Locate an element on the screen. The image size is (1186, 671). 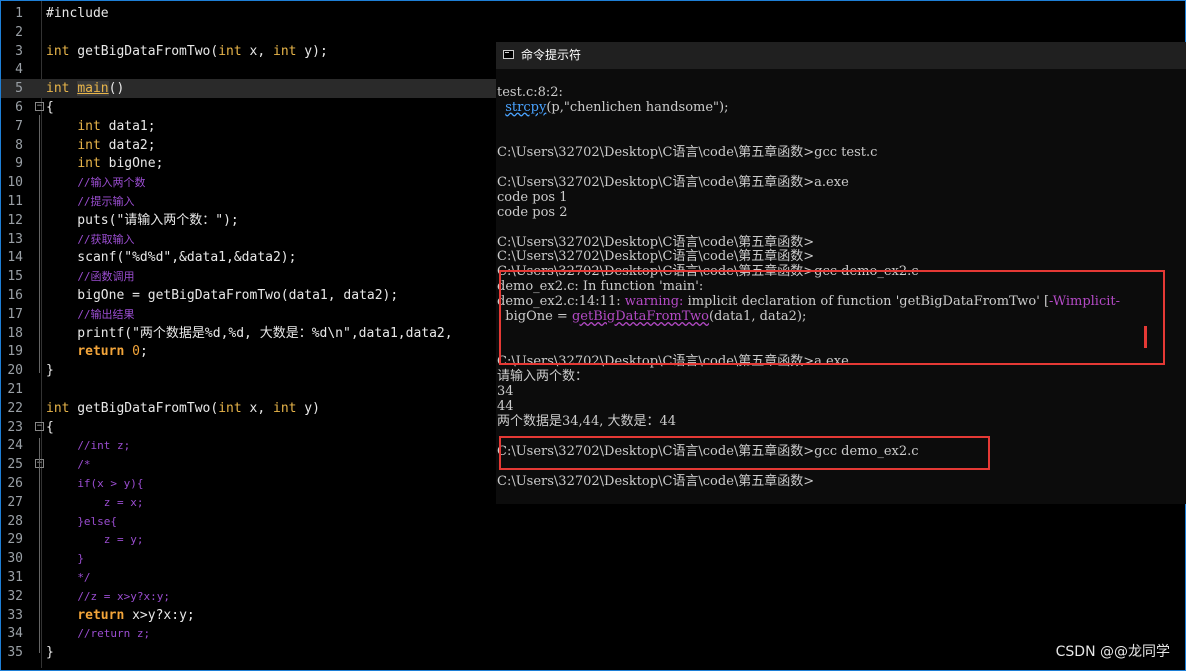
line-number: 7 is located at coordinates (19, 126).